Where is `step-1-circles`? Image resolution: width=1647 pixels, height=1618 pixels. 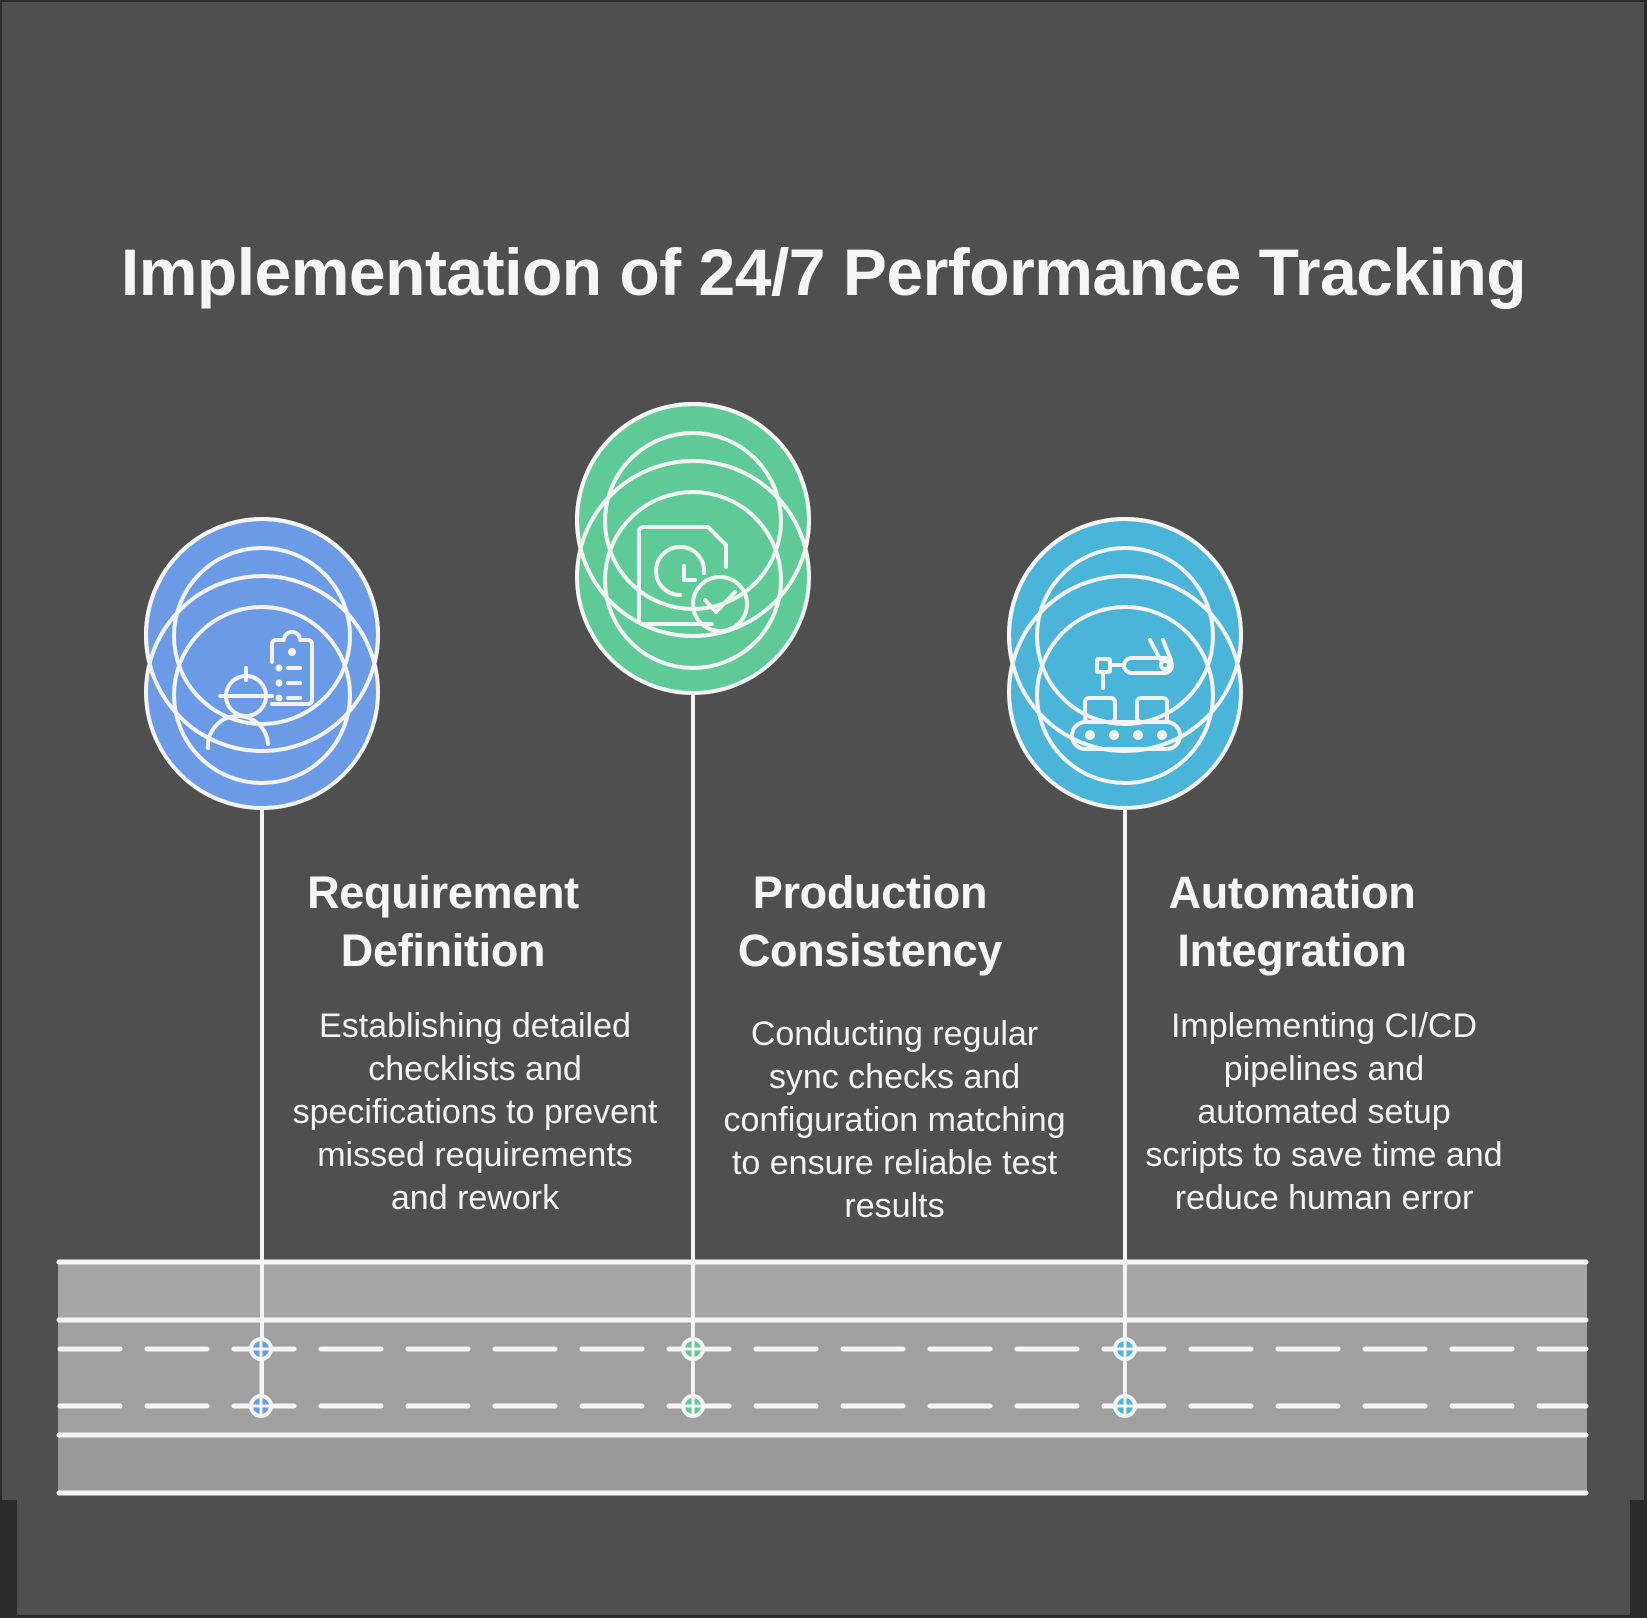 step-1-circles is located at coordinates (262, 663).